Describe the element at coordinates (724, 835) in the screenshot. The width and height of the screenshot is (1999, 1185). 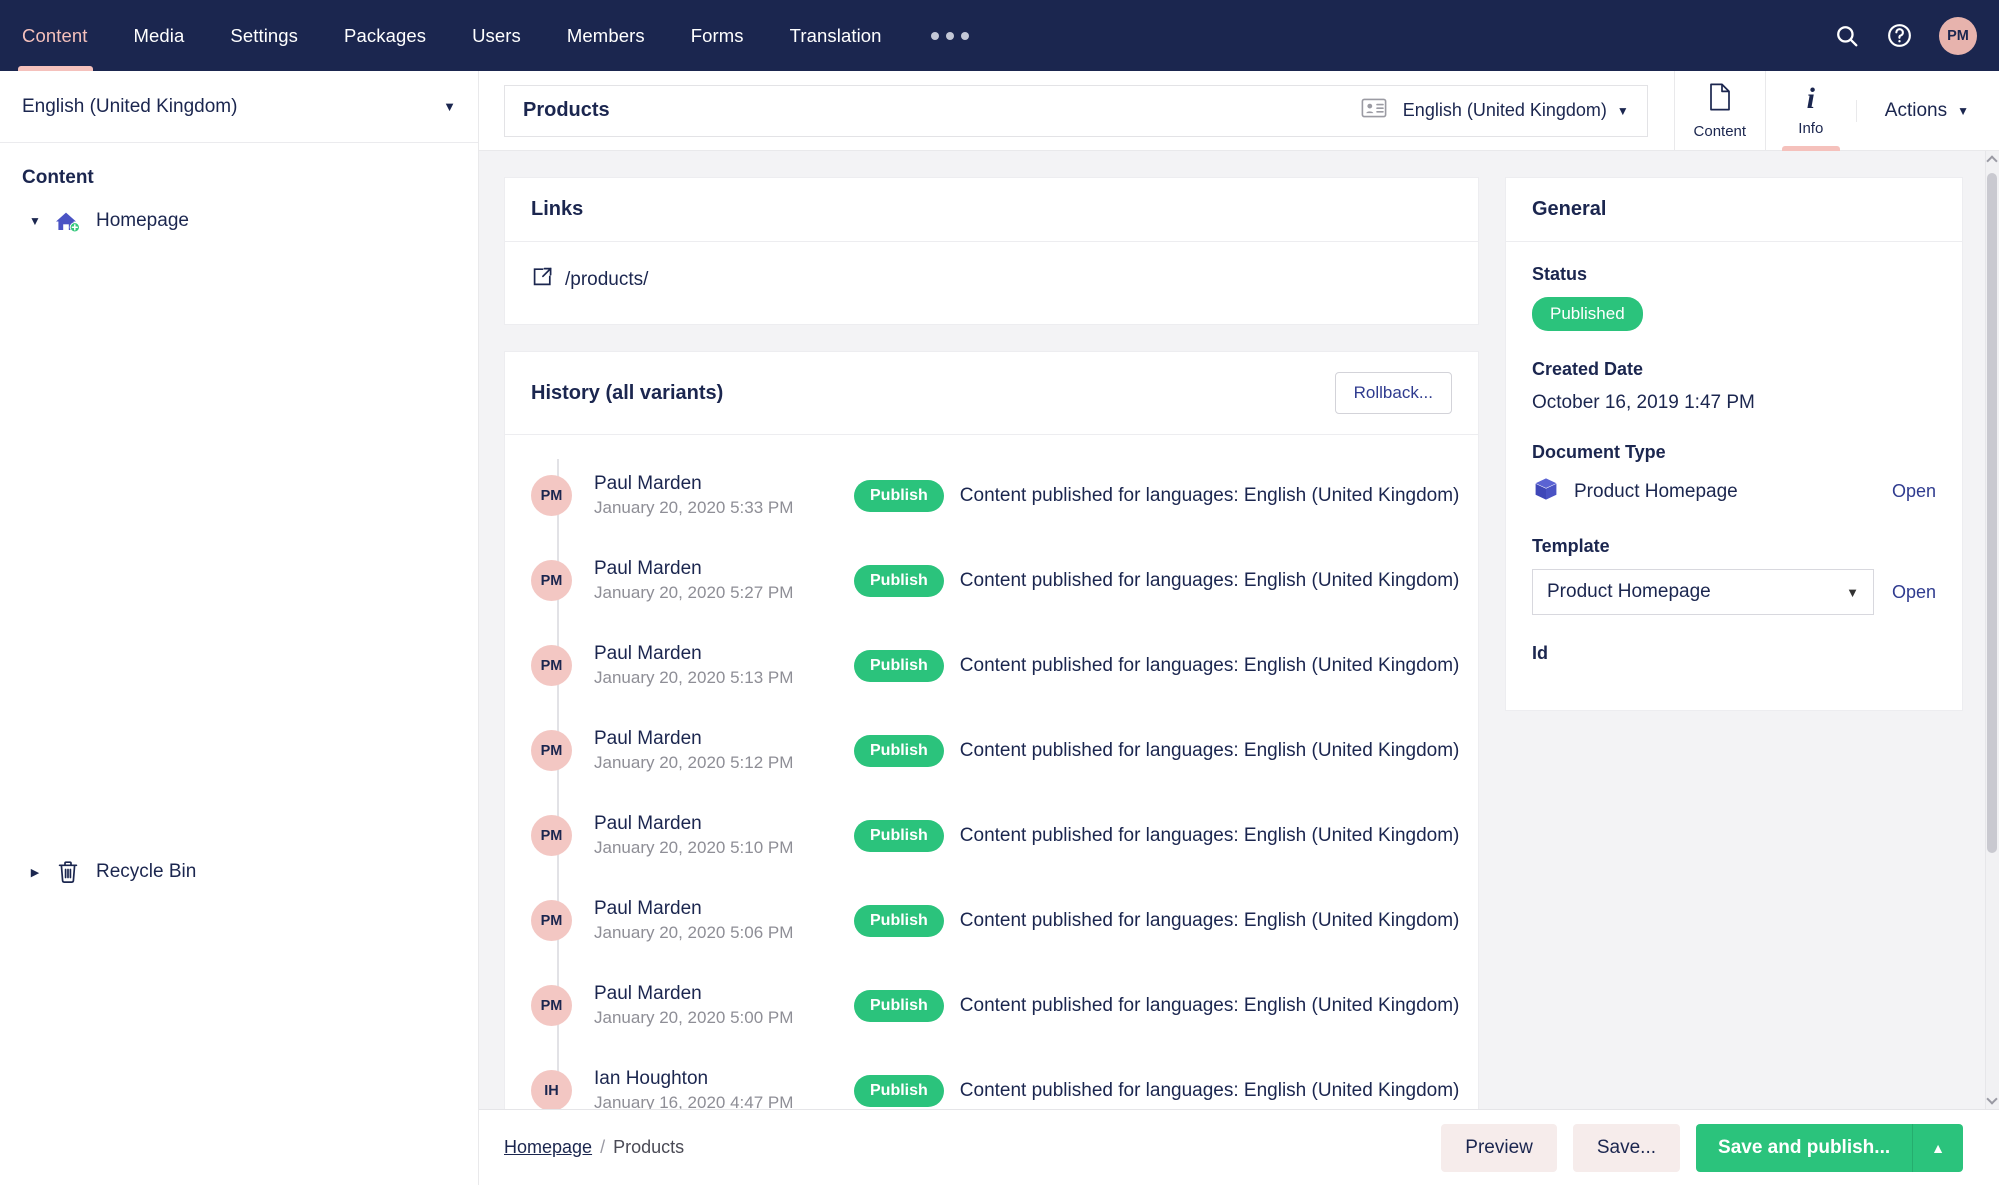
I see `history-entry-meta: Paul Marden January 20, 2020 5:10 PM` at that location.